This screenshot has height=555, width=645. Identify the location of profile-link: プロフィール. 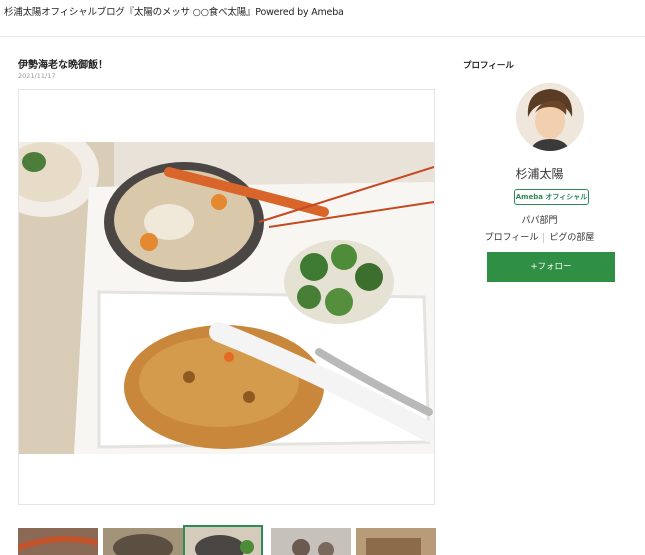
(512, 238).